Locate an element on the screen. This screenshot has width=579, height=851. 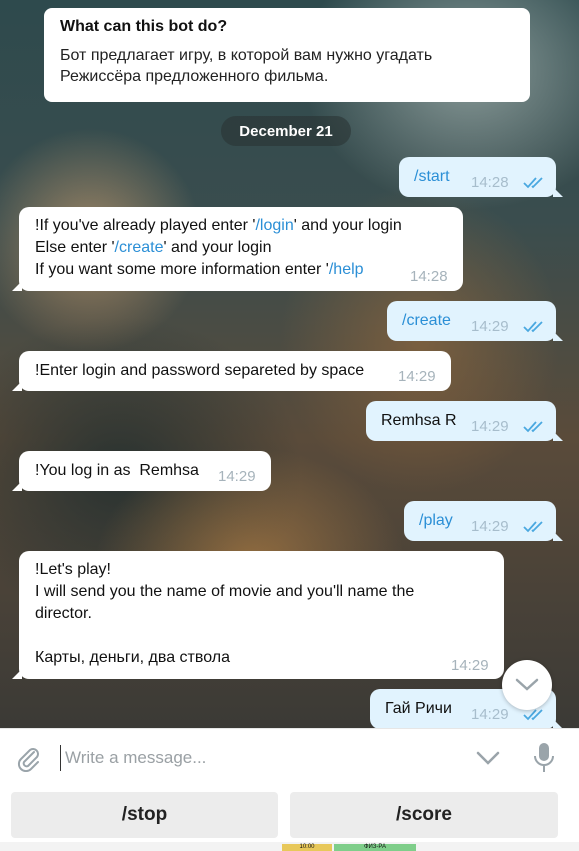
paperclip-icon is located at coordinates (28, 758).